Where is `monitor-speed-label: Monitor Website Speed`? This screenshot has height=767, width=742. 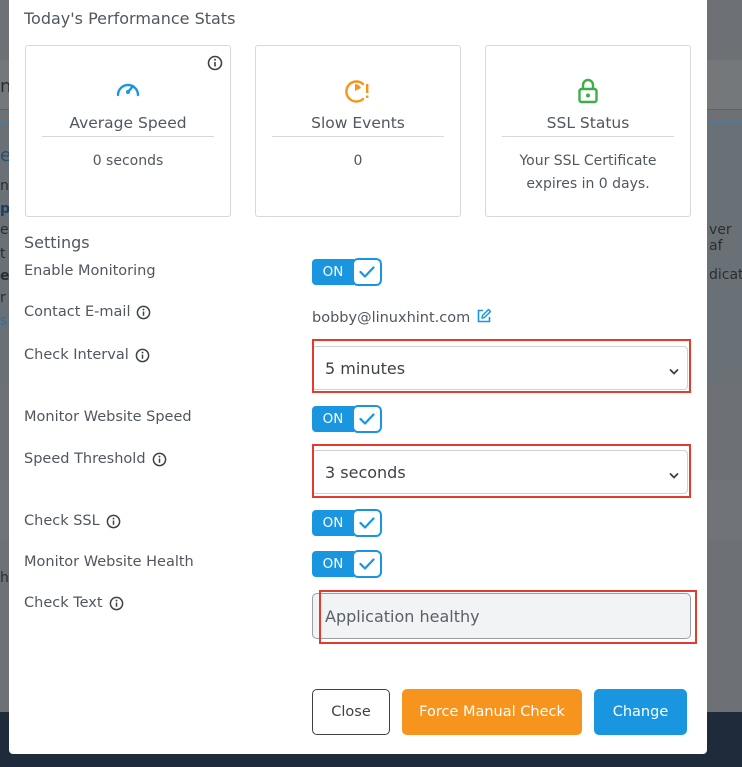 monitor-speed-label: Monitor Website Speed is located at coordinates (108, 417).